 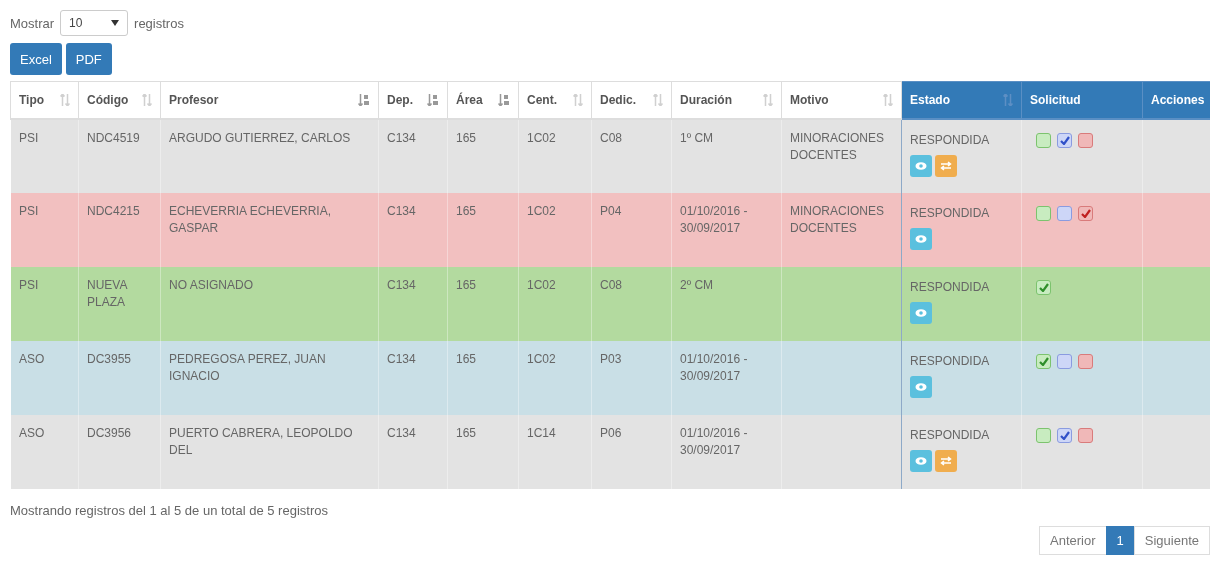 I want to click on table-cell: 1º CM, so click(x=697, y=138).